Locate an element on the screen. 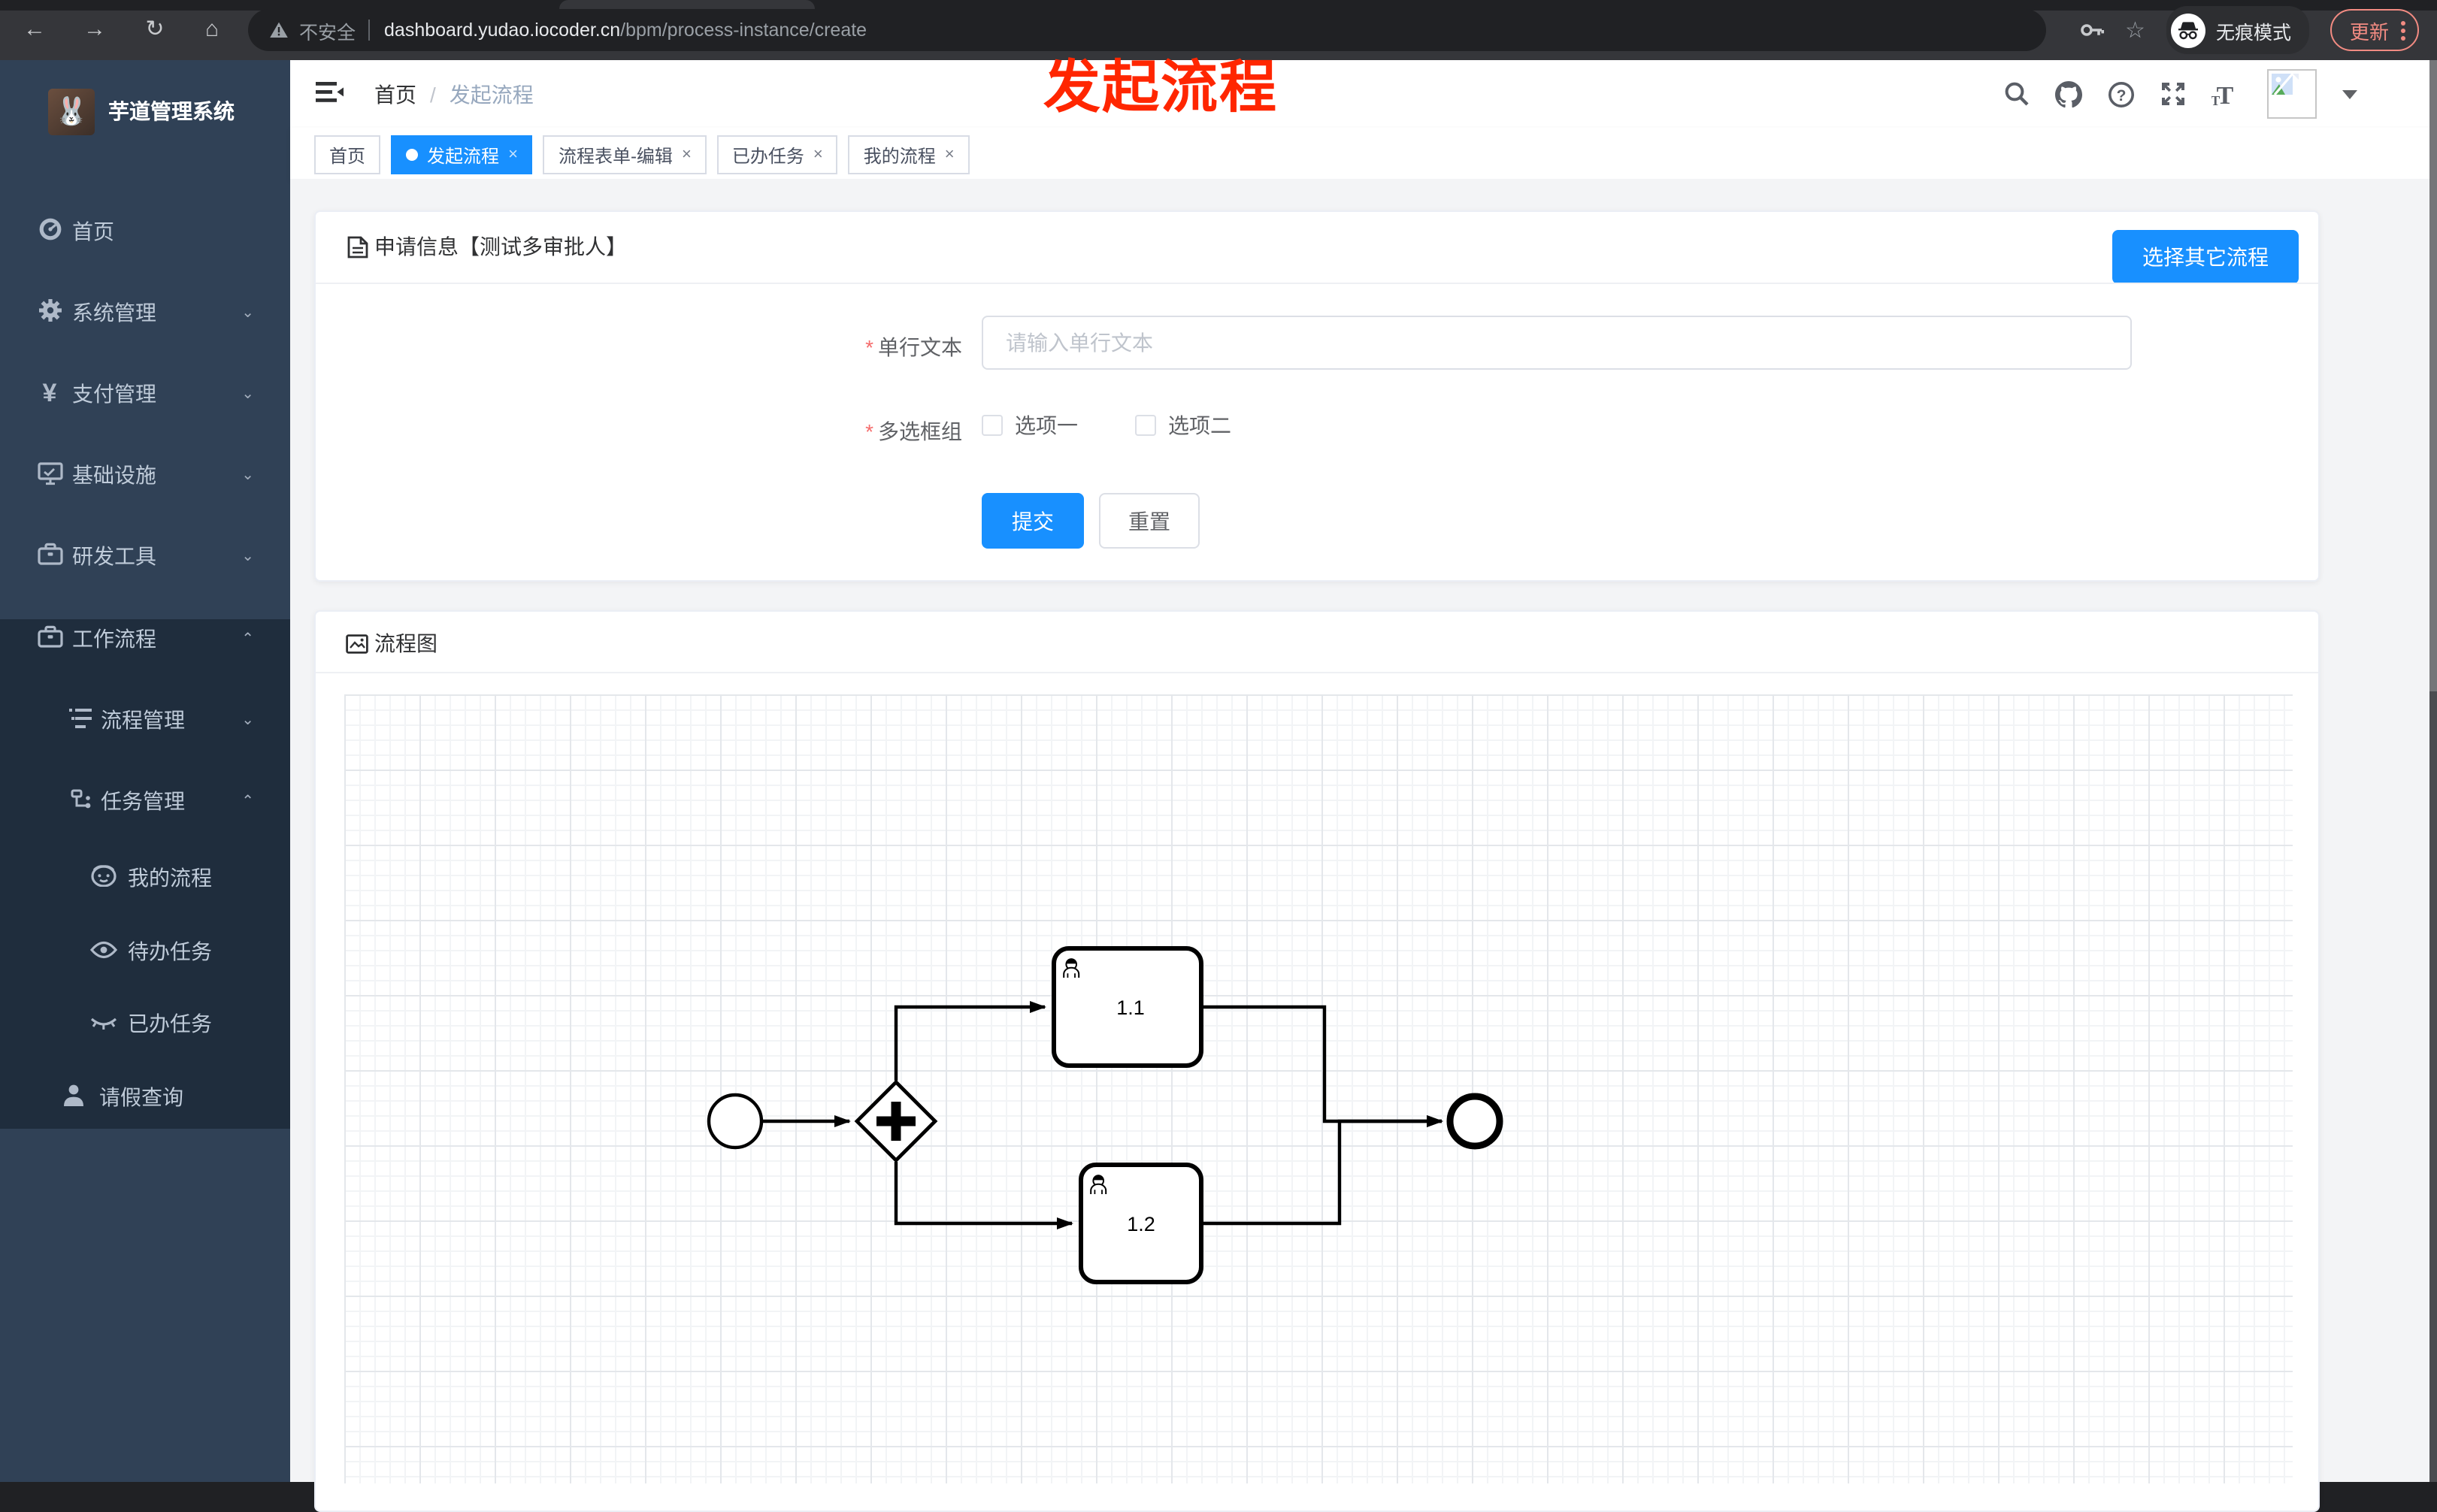 The height and width of the screenshot is (1512, 2437). sidebar-item-home: 首页 is located at coordinates (145, 232).